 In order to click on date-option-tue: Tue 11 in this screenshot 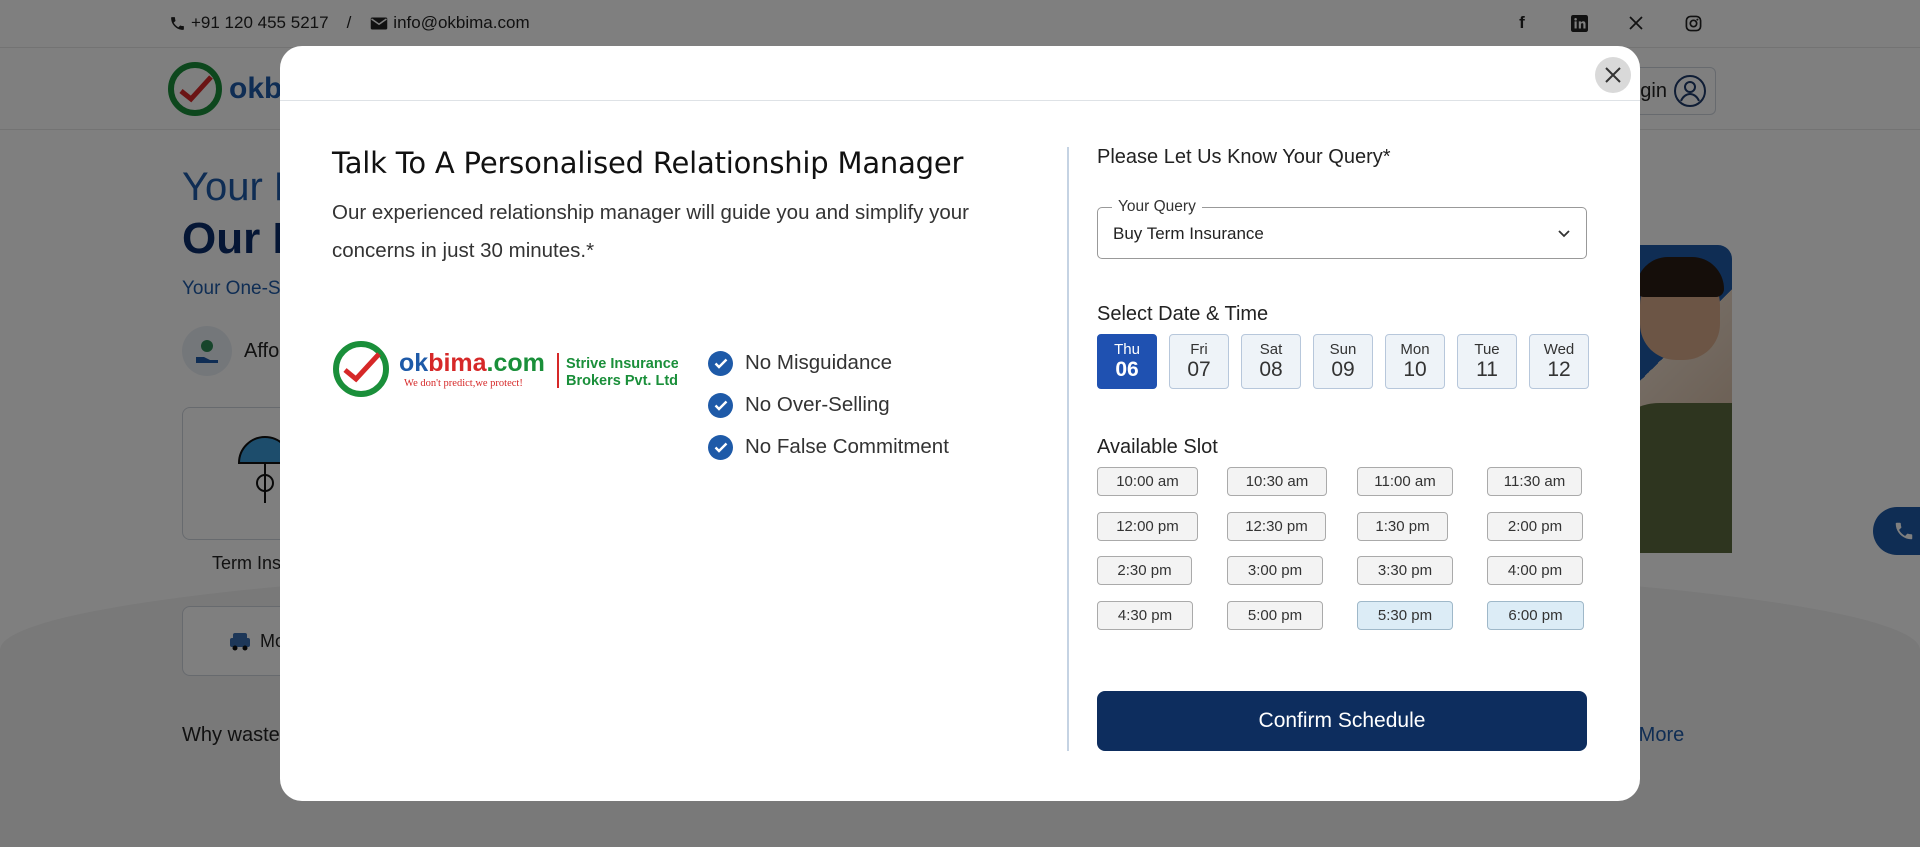, I will do `click(1487, 361)`.